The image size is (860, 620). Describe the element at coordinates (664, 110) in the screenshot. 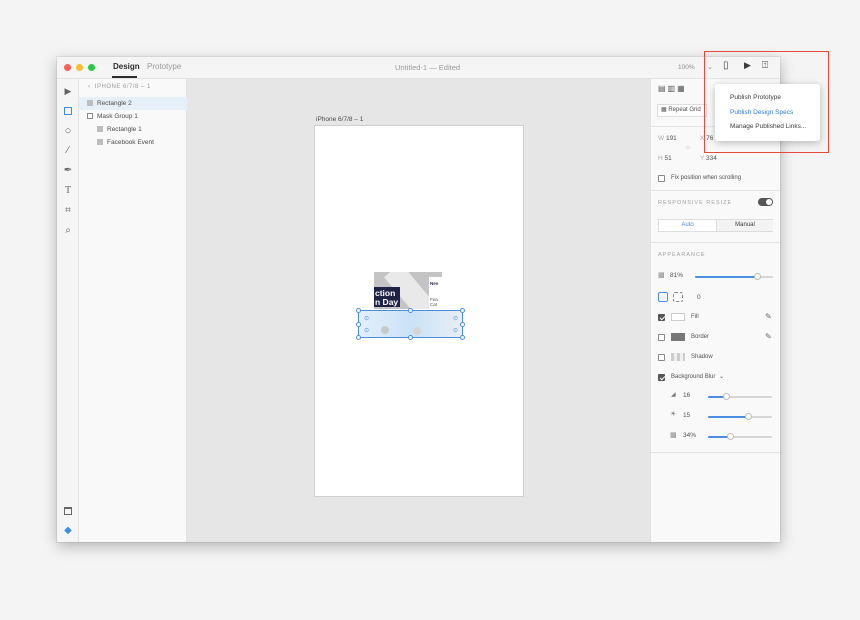

I see `grid-icon: ▦` at that location.